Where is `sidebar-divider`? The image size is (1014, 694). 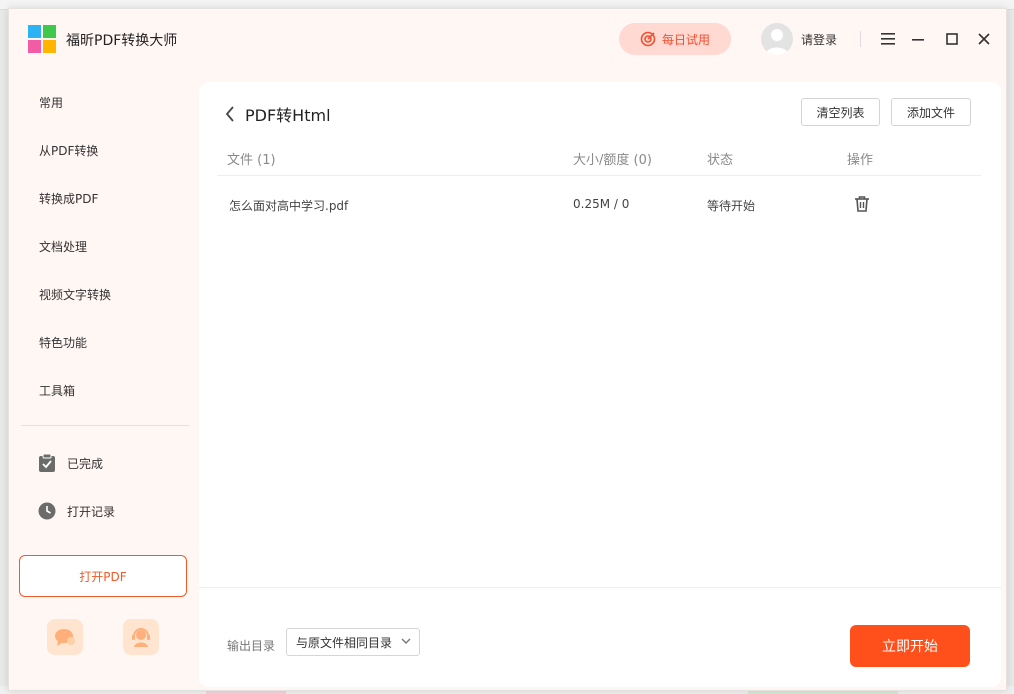 sidebar-divider is located at coordinates (105, 425).